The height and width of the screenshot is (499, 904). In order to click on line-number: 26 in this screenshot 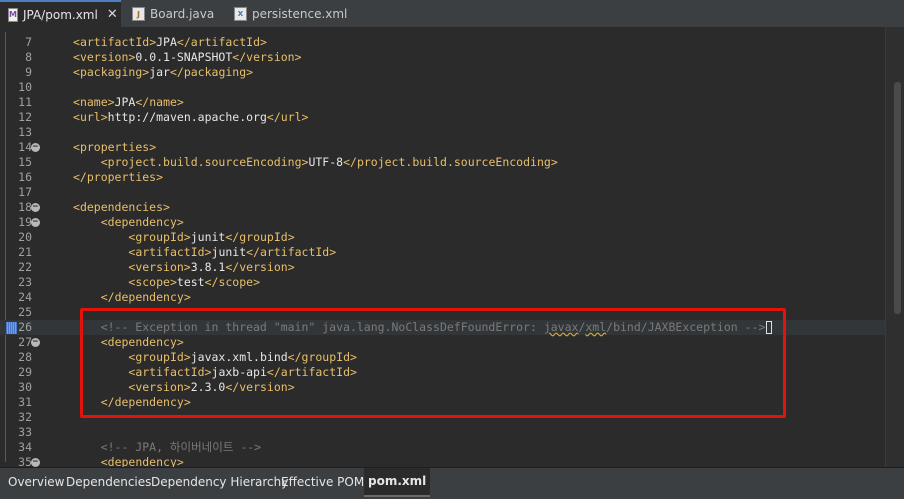, I will do `click(25, 327)`.